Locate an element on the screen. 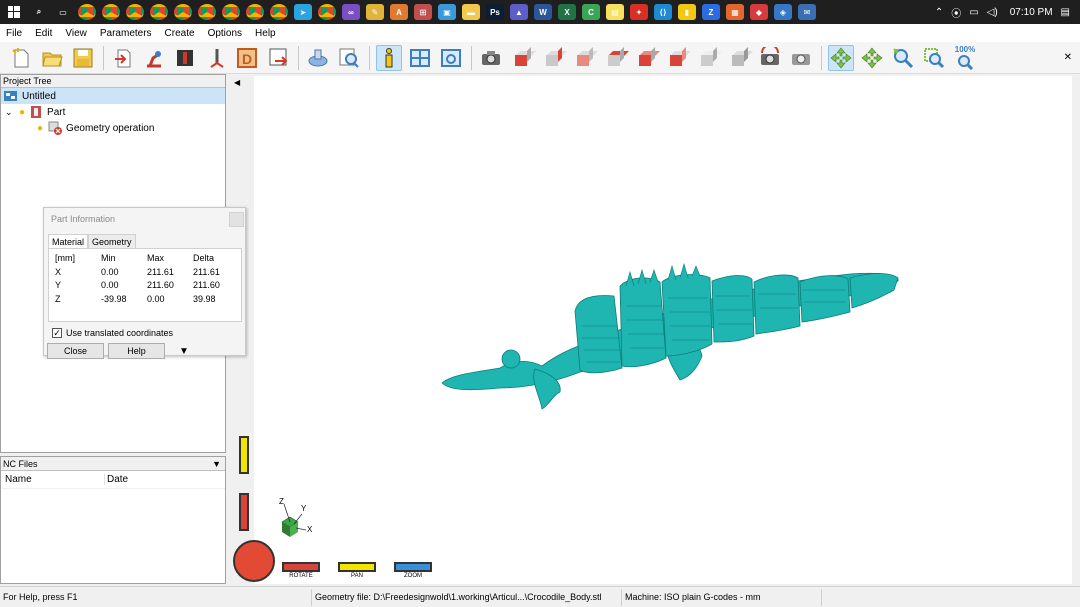 This screenshot has width=1080, height=607. camtasia-icon: C is located at coordinates (591, 12).